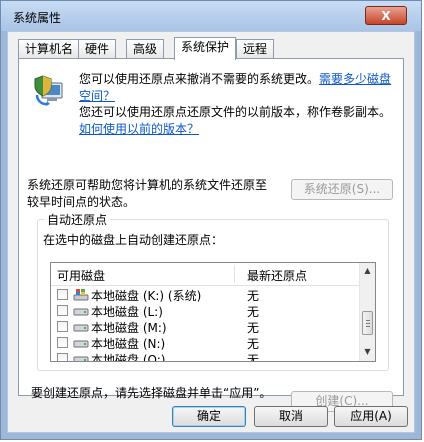 The width and height of the screenshot is (424, 442). What do you see at coordinates (97, 49) in the screenshot?
I see `tab-hardware: 硬件` at bounding box center [97, 49].